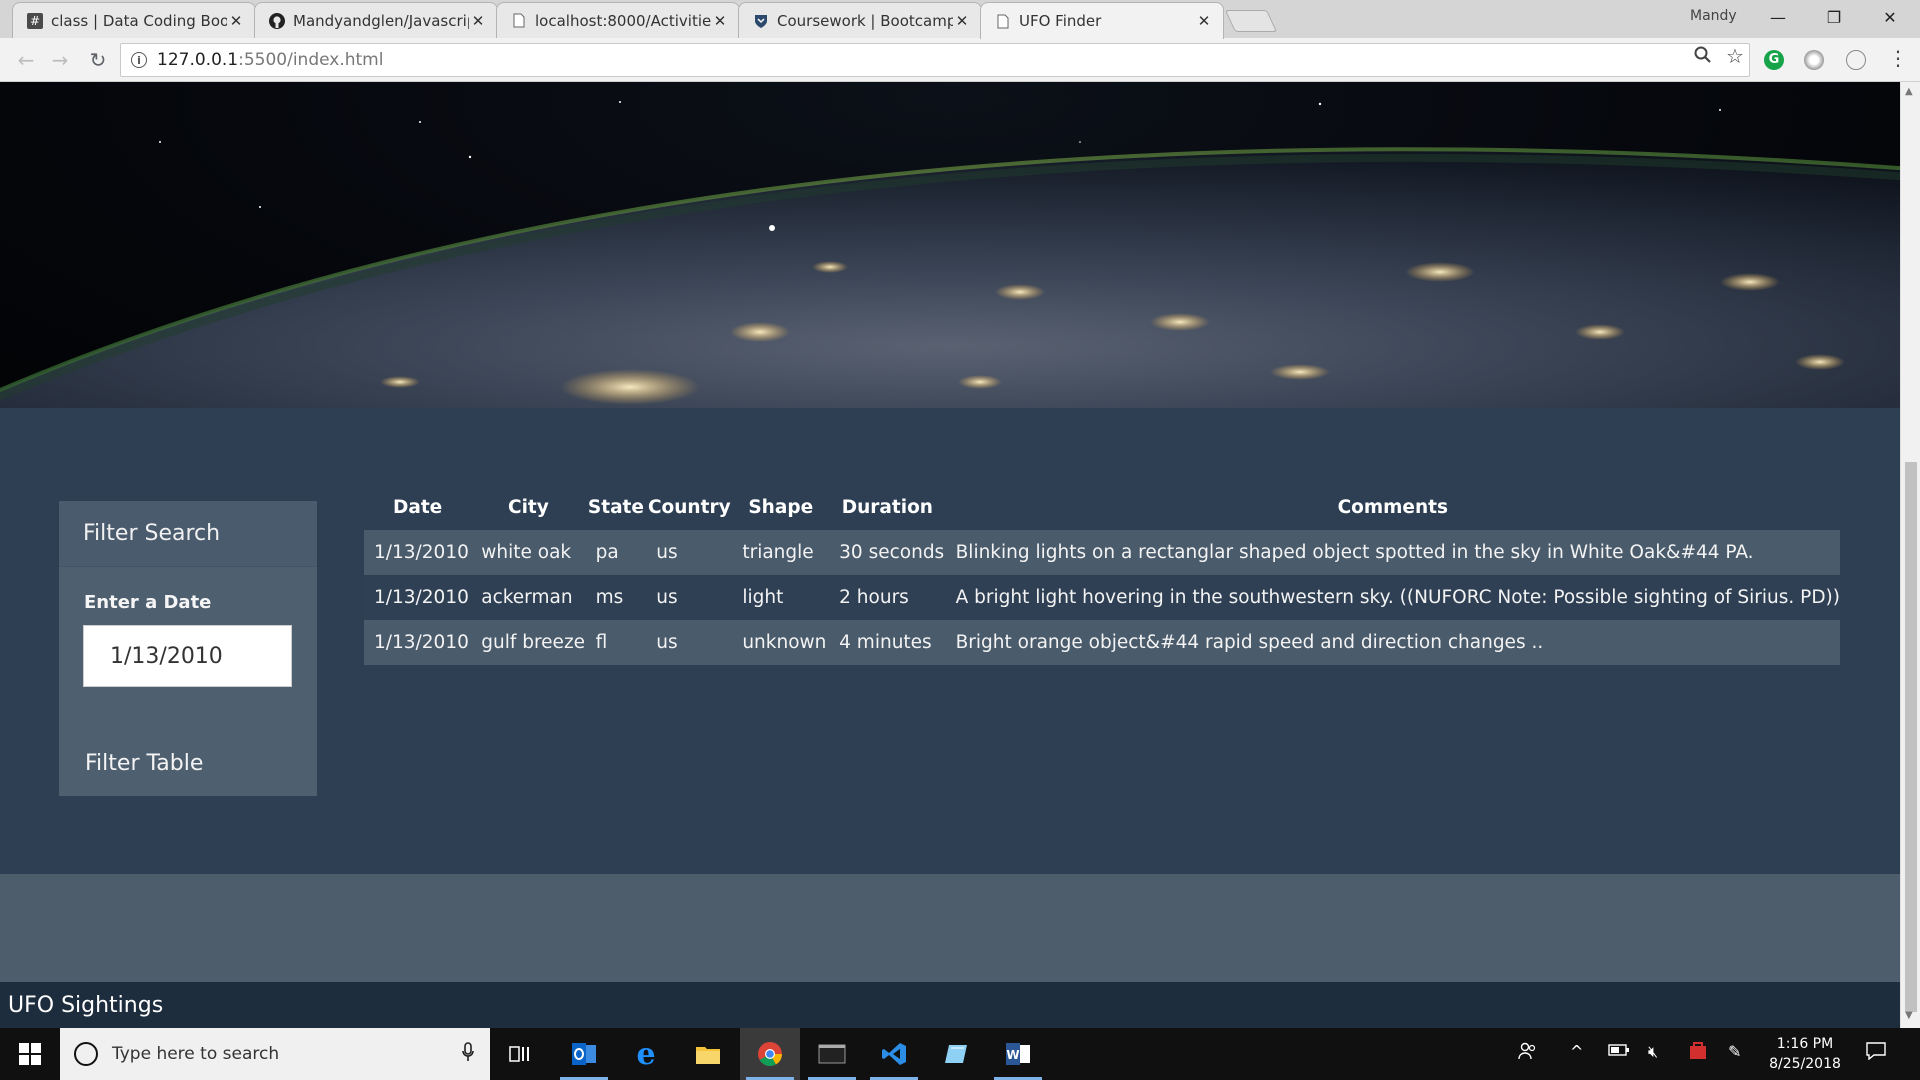 This screenshot has height=1080, width=1920. What do you see at coordinates (623, 20) in the screenshot?
I see `tab-title: localhost:8000/Activities/` at bounding box center [623, 20].